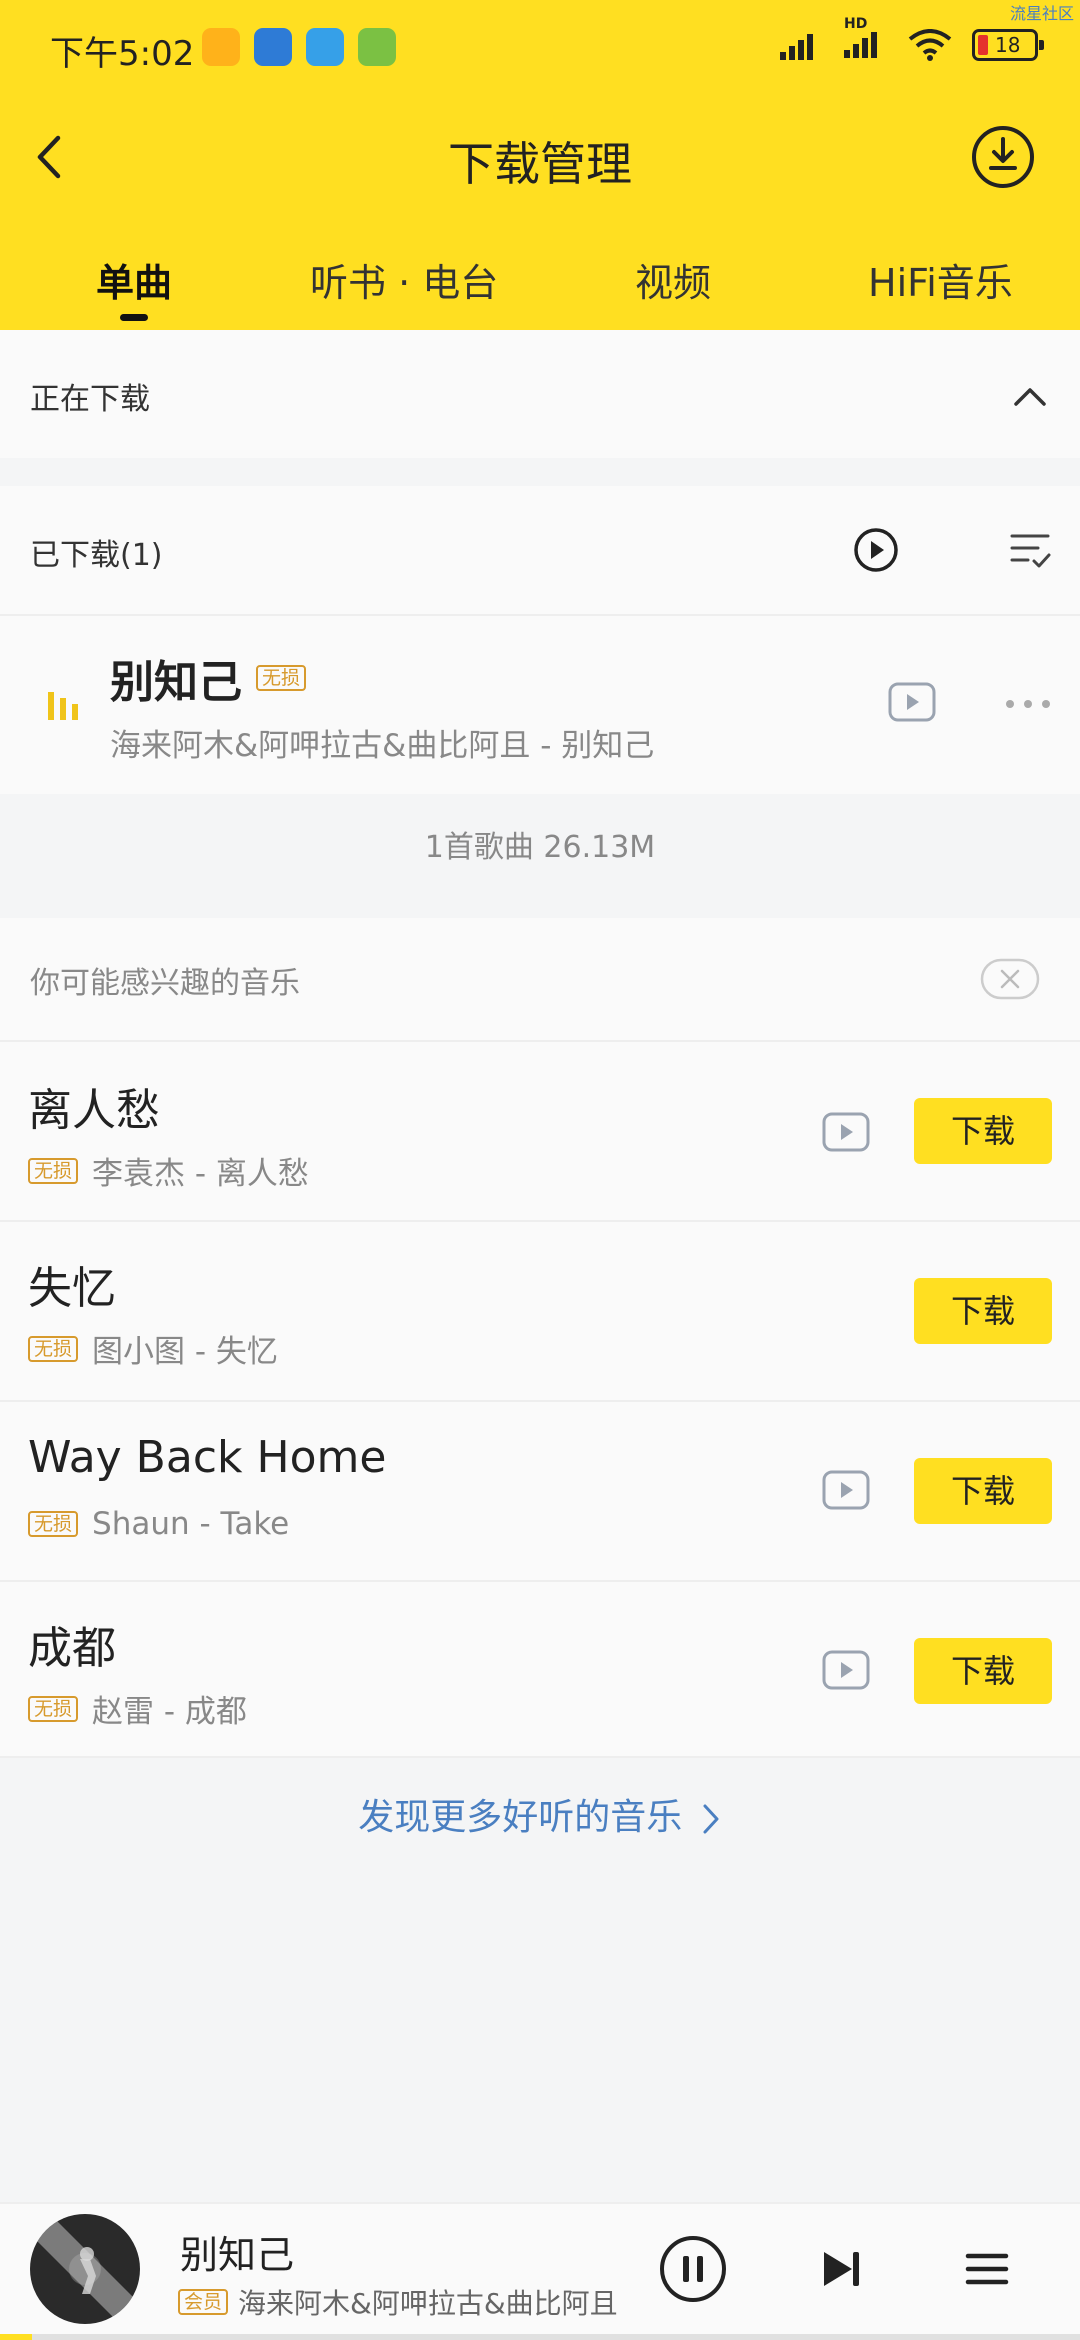 The width and height of the screenshot is (1080, 2340). Describe the element at coordinates (90, 399) in the screenshot. I see `downloading-label: 正在下载` at that location.